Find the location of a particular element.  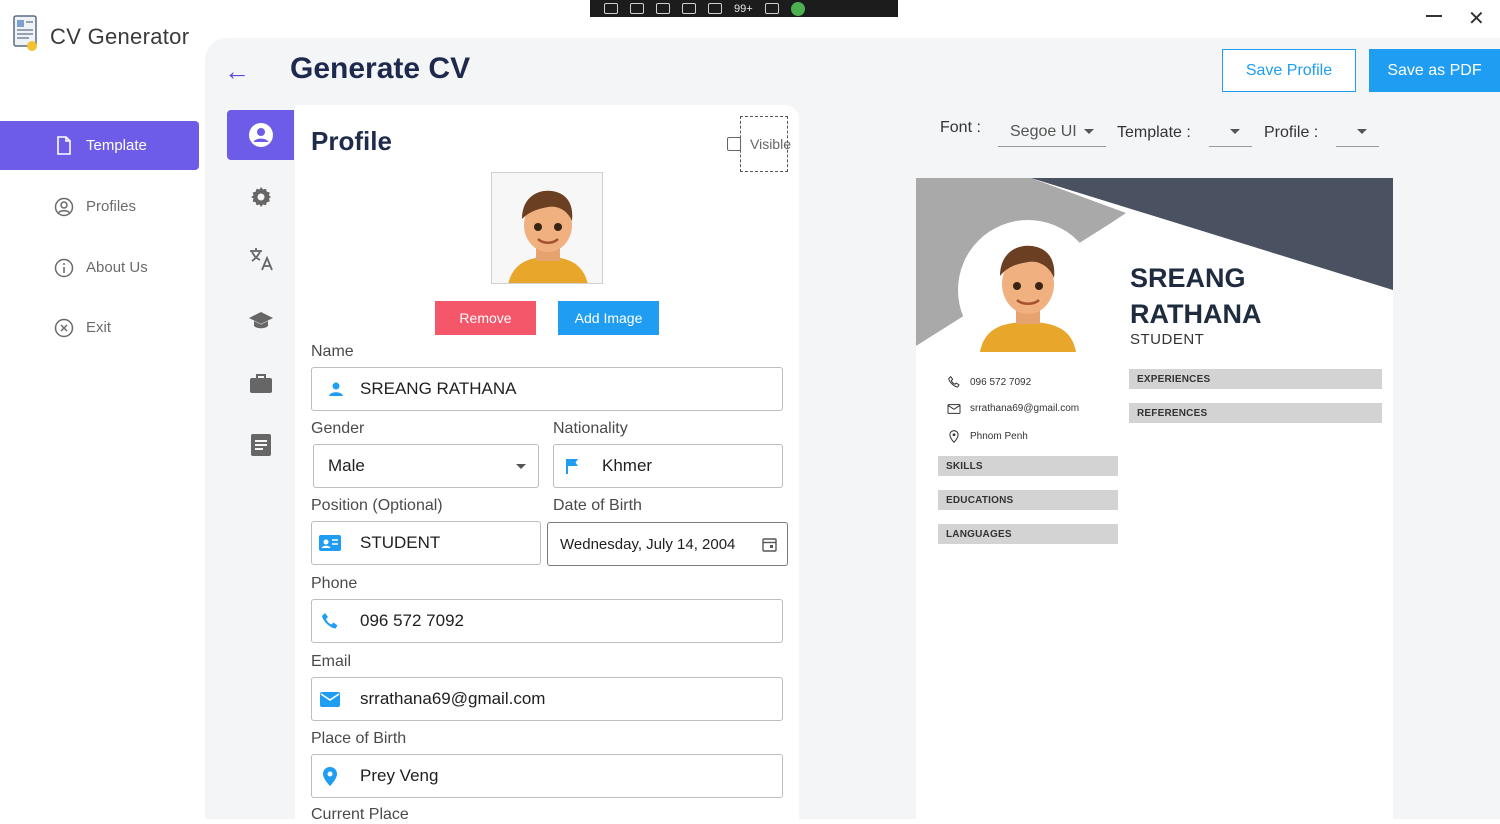

visible-checkbox is located at coordinates (734, 144).